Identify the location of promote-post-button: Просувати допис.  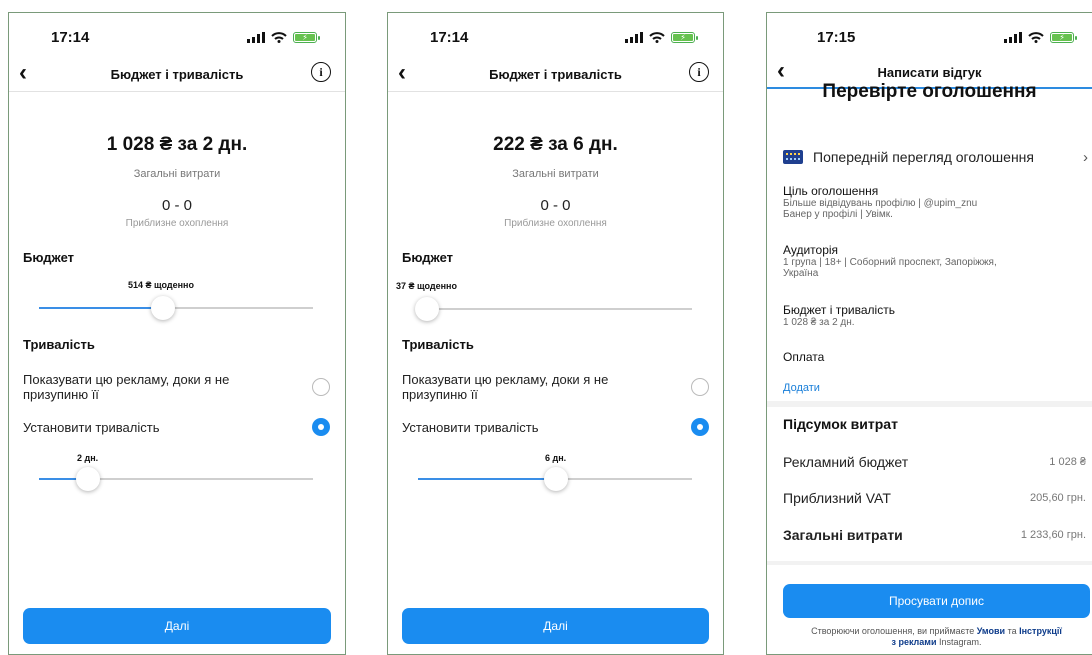
(936, 601).